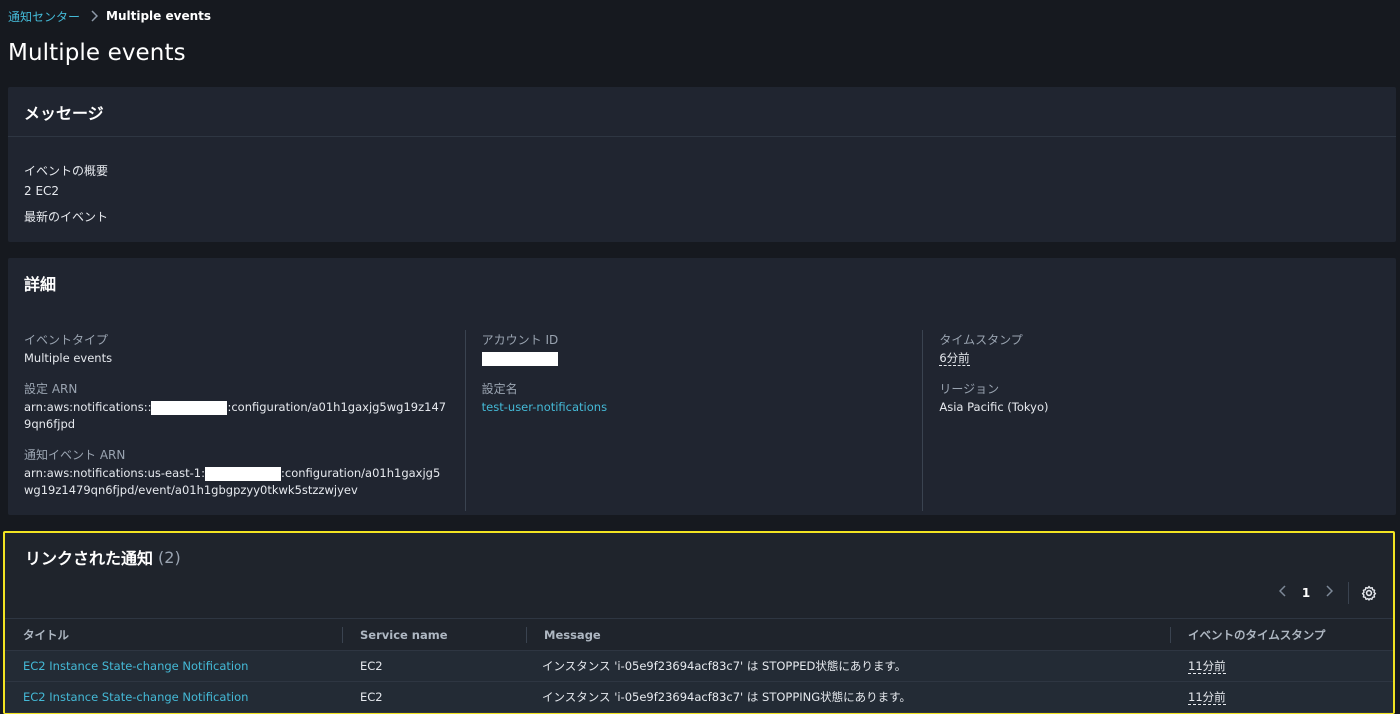  I want to click on linked-notifications-header: リンクされた通知 (2), so click(699, 557).